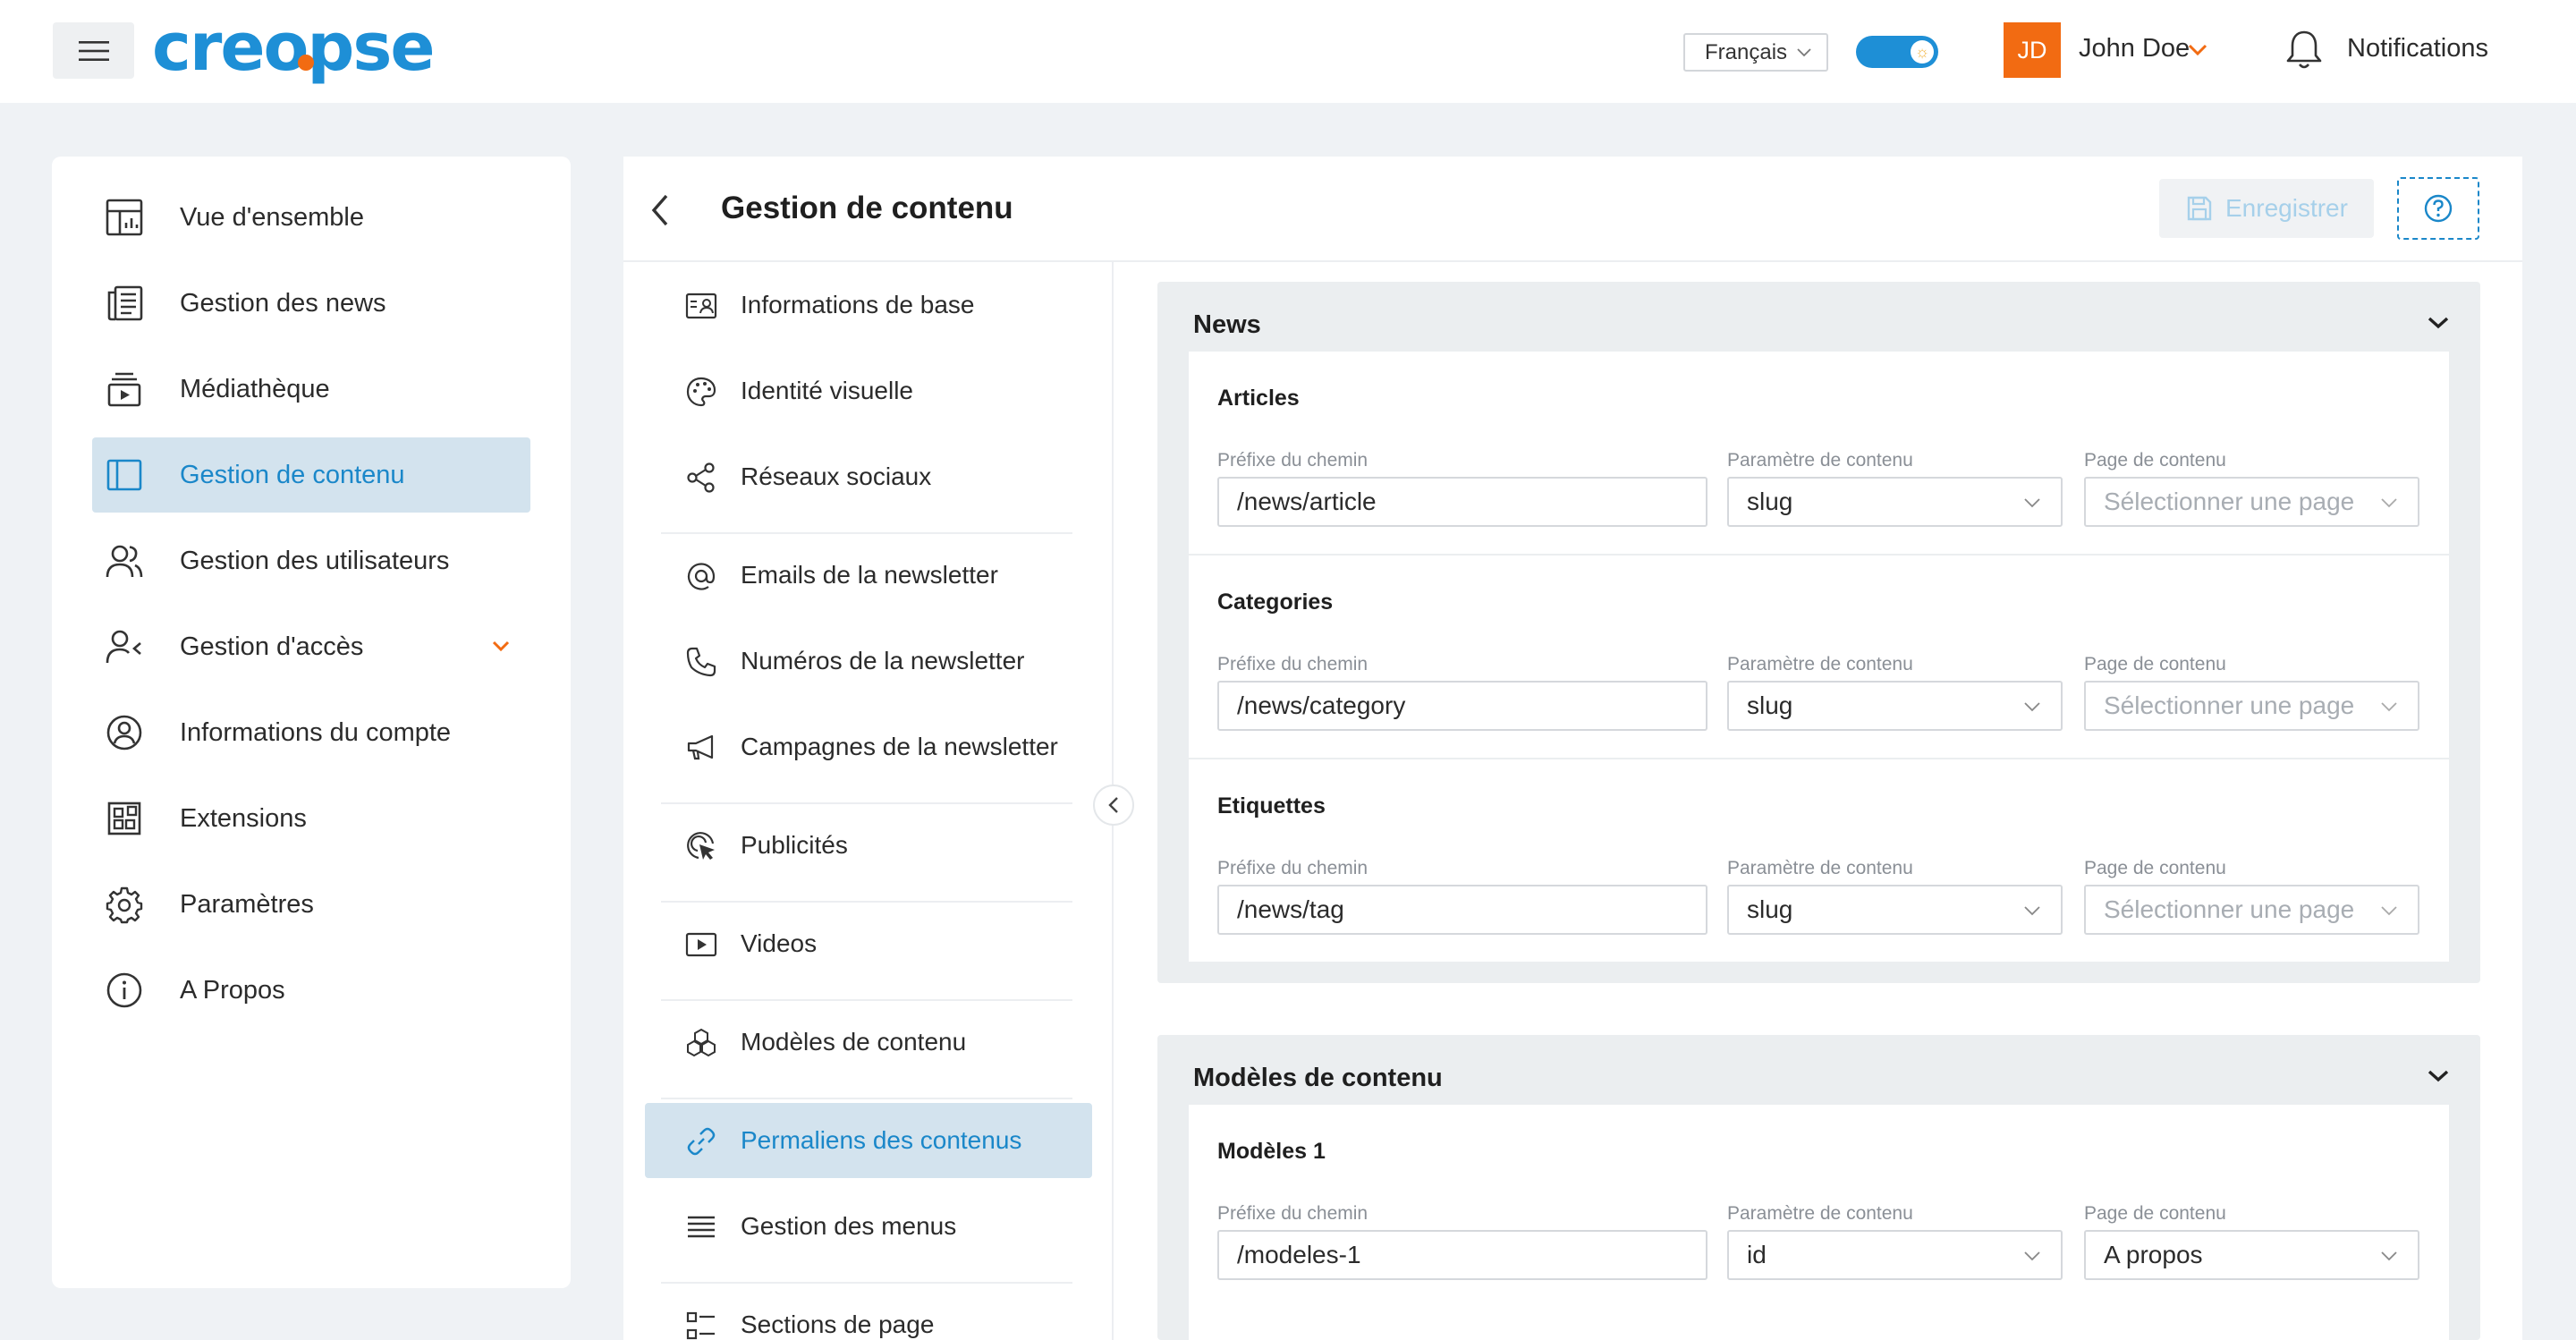 The height and width of the screenshot is (1340, 2576). What do you see at coordinates (868, 476) in the screenshot?
I see `submenu-item-social-networks: Réseaux sociaux` at bounding box center [868, 476].